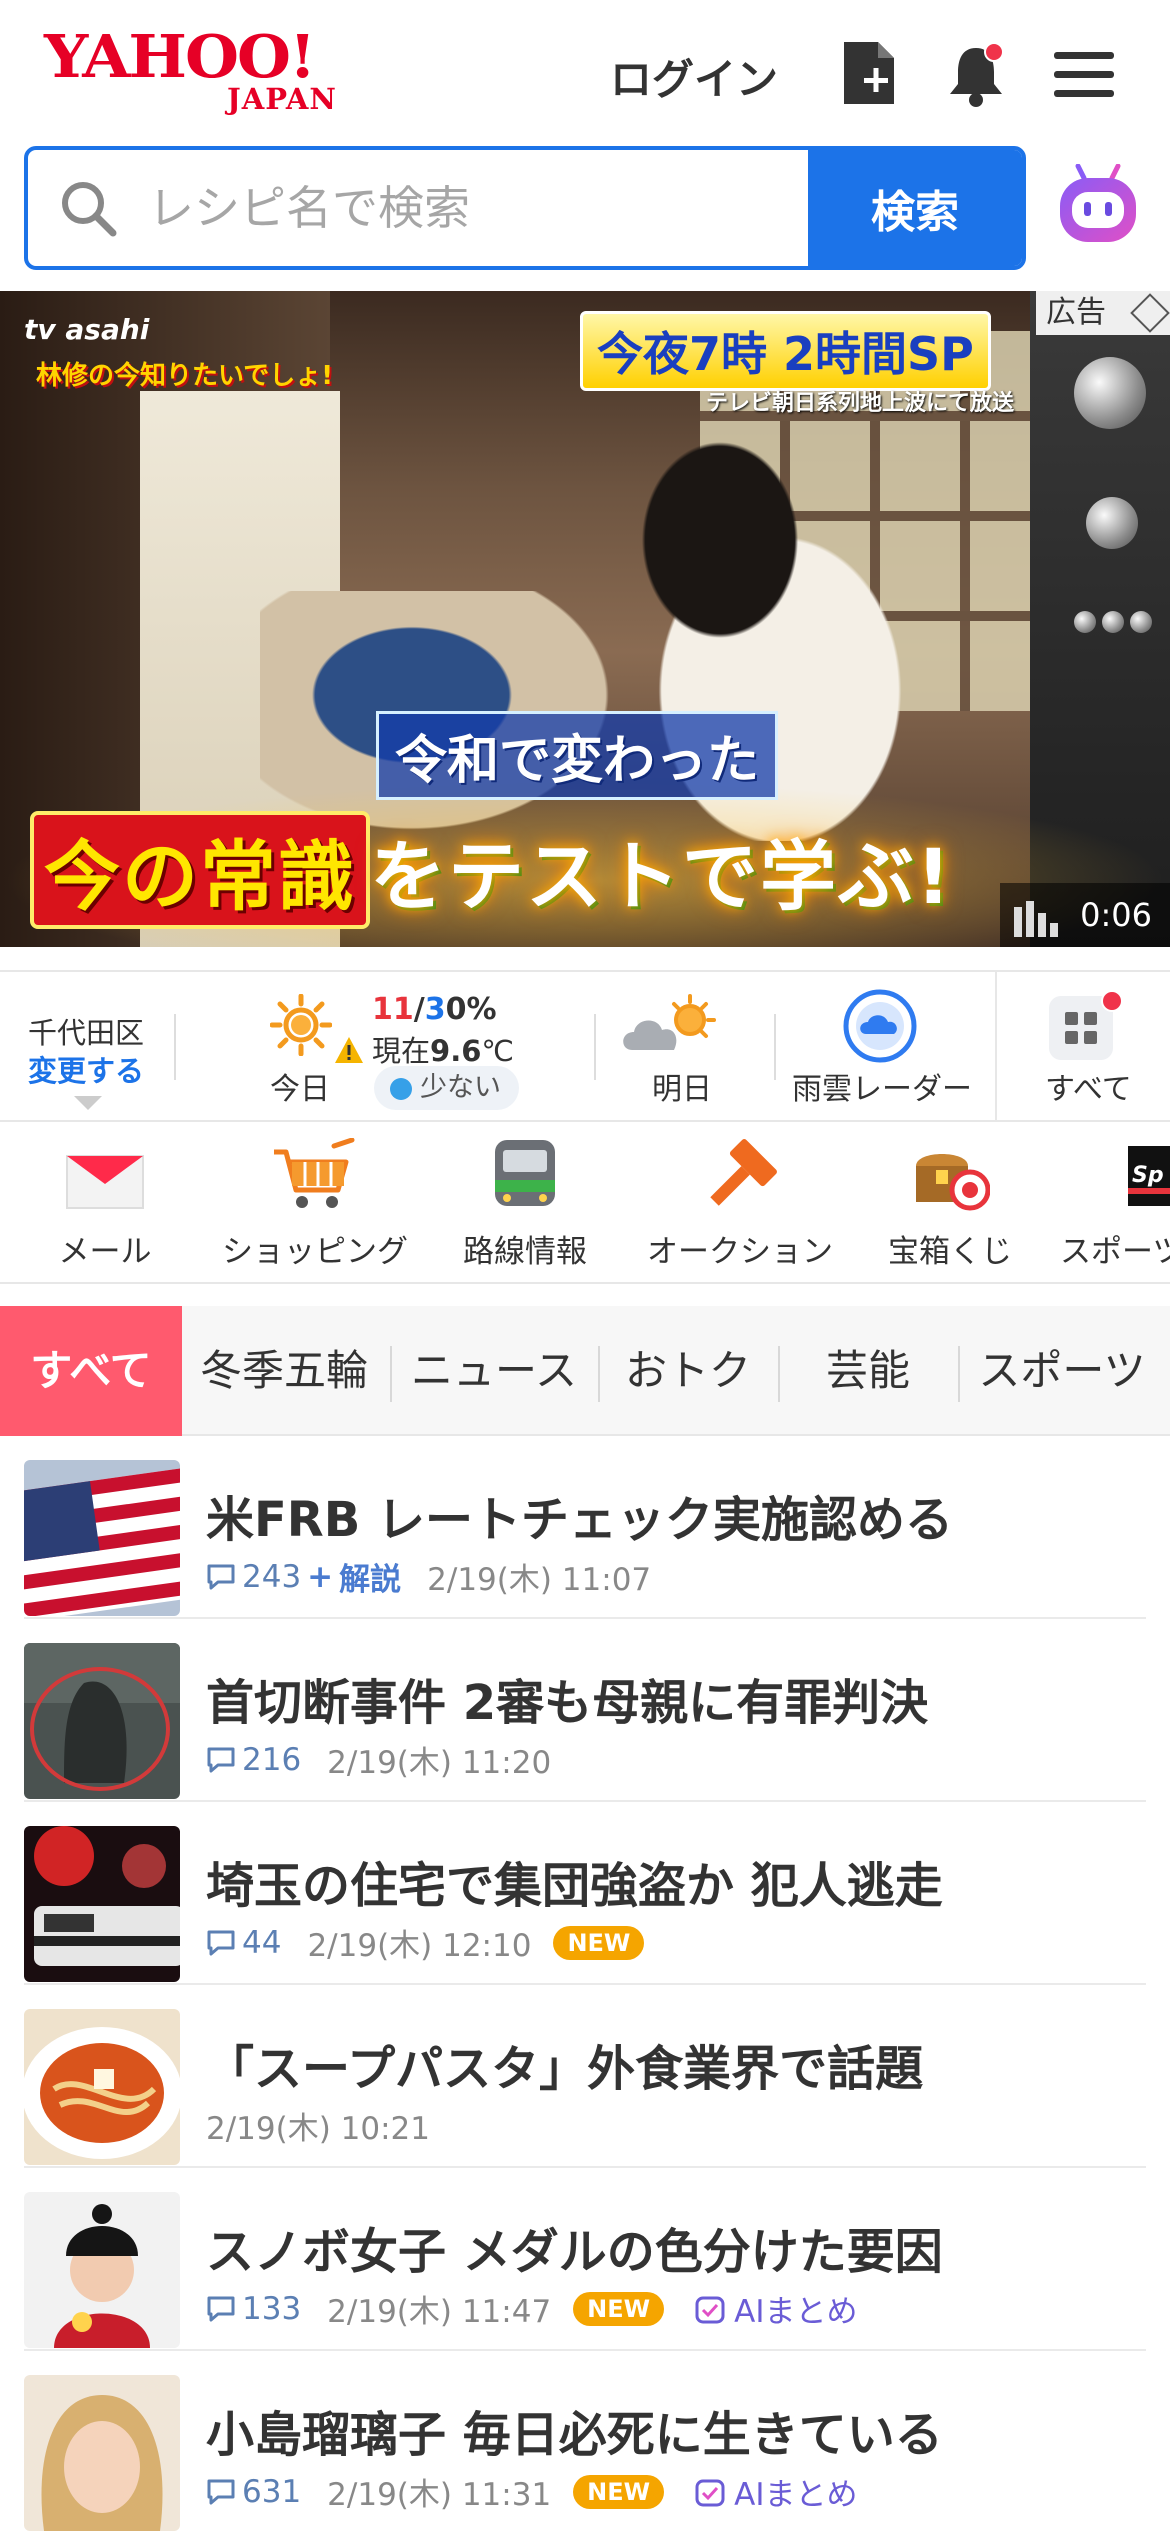 This screenshot has width=1170, height=2532. Describe the element at coordinates (1150, 313) in the screenshot. I see `ad-info-icon` at that location.